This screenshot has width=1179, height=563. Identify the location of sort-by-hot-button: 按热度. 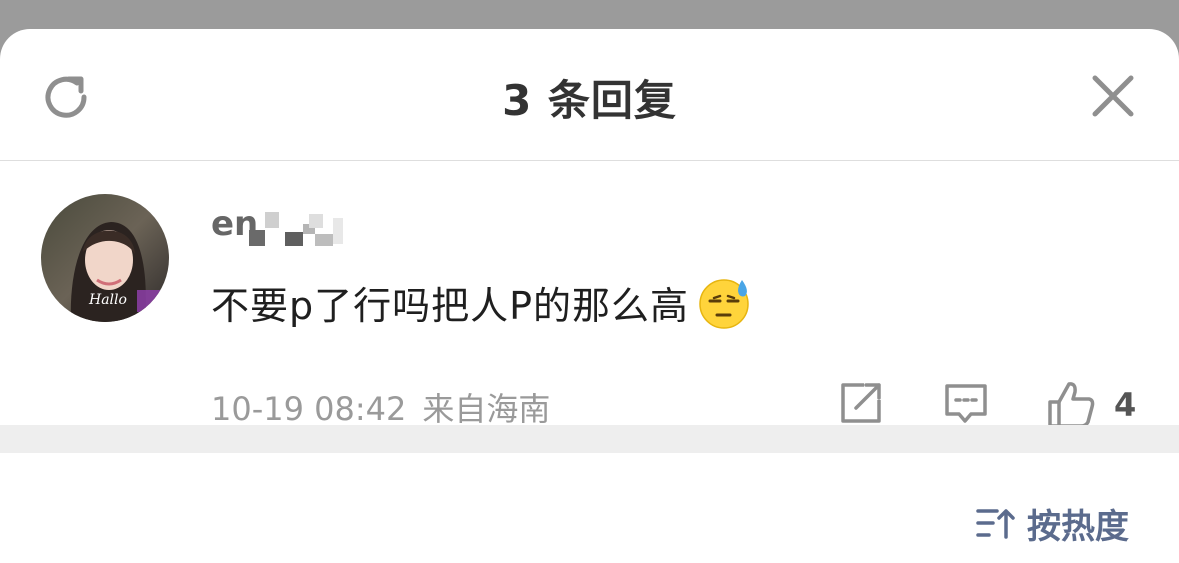
(1052, 524).